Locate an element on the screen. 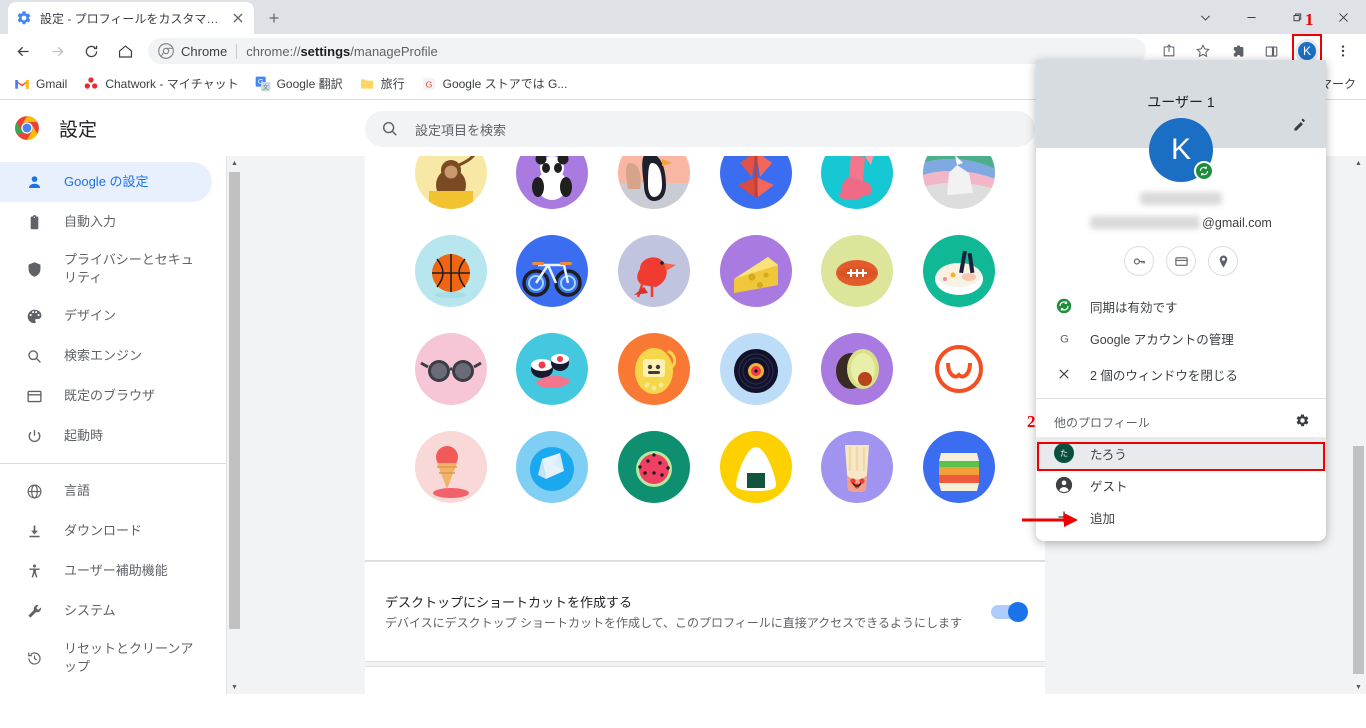  onigiri-avatar is located at coordinates (755, 467).